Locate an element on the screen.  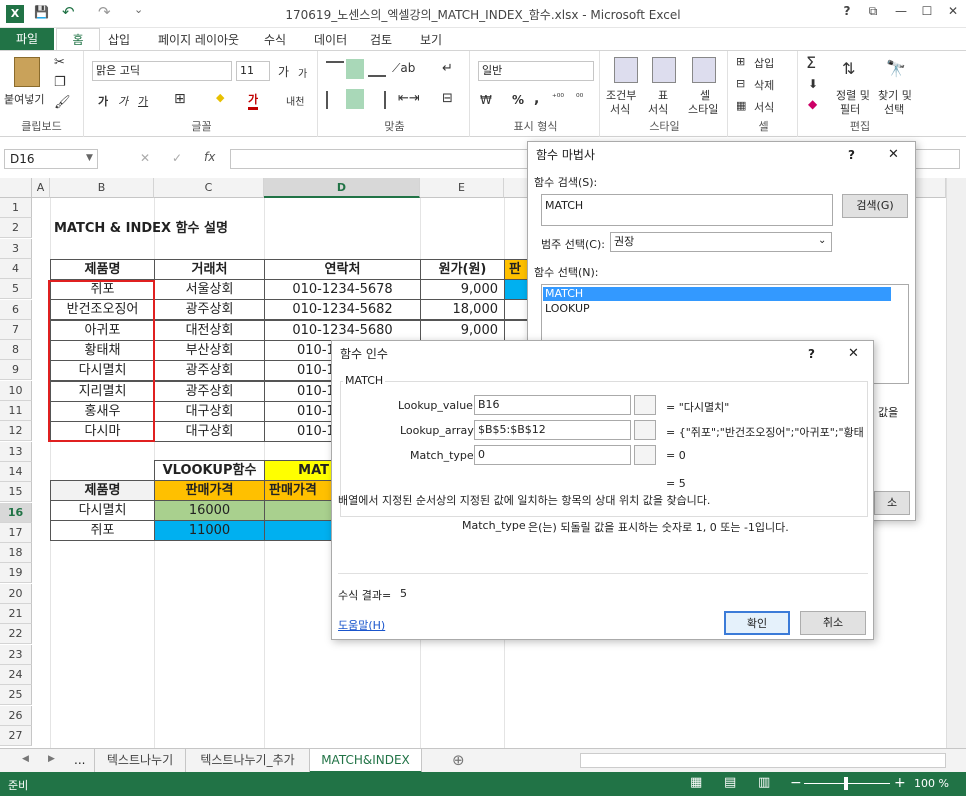
currency-button: ₩ is located at coordinates (486, 100).